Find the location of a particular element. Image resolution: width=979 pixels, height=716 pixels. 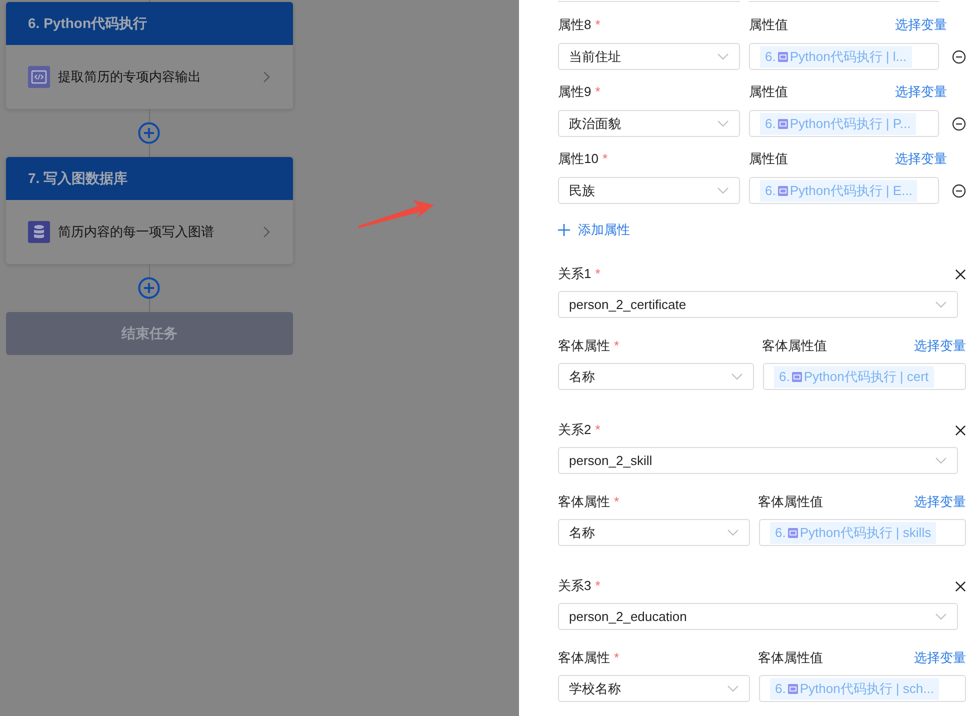

node-title: 7. 写入图数据库 is located at coordinates (149, 178).